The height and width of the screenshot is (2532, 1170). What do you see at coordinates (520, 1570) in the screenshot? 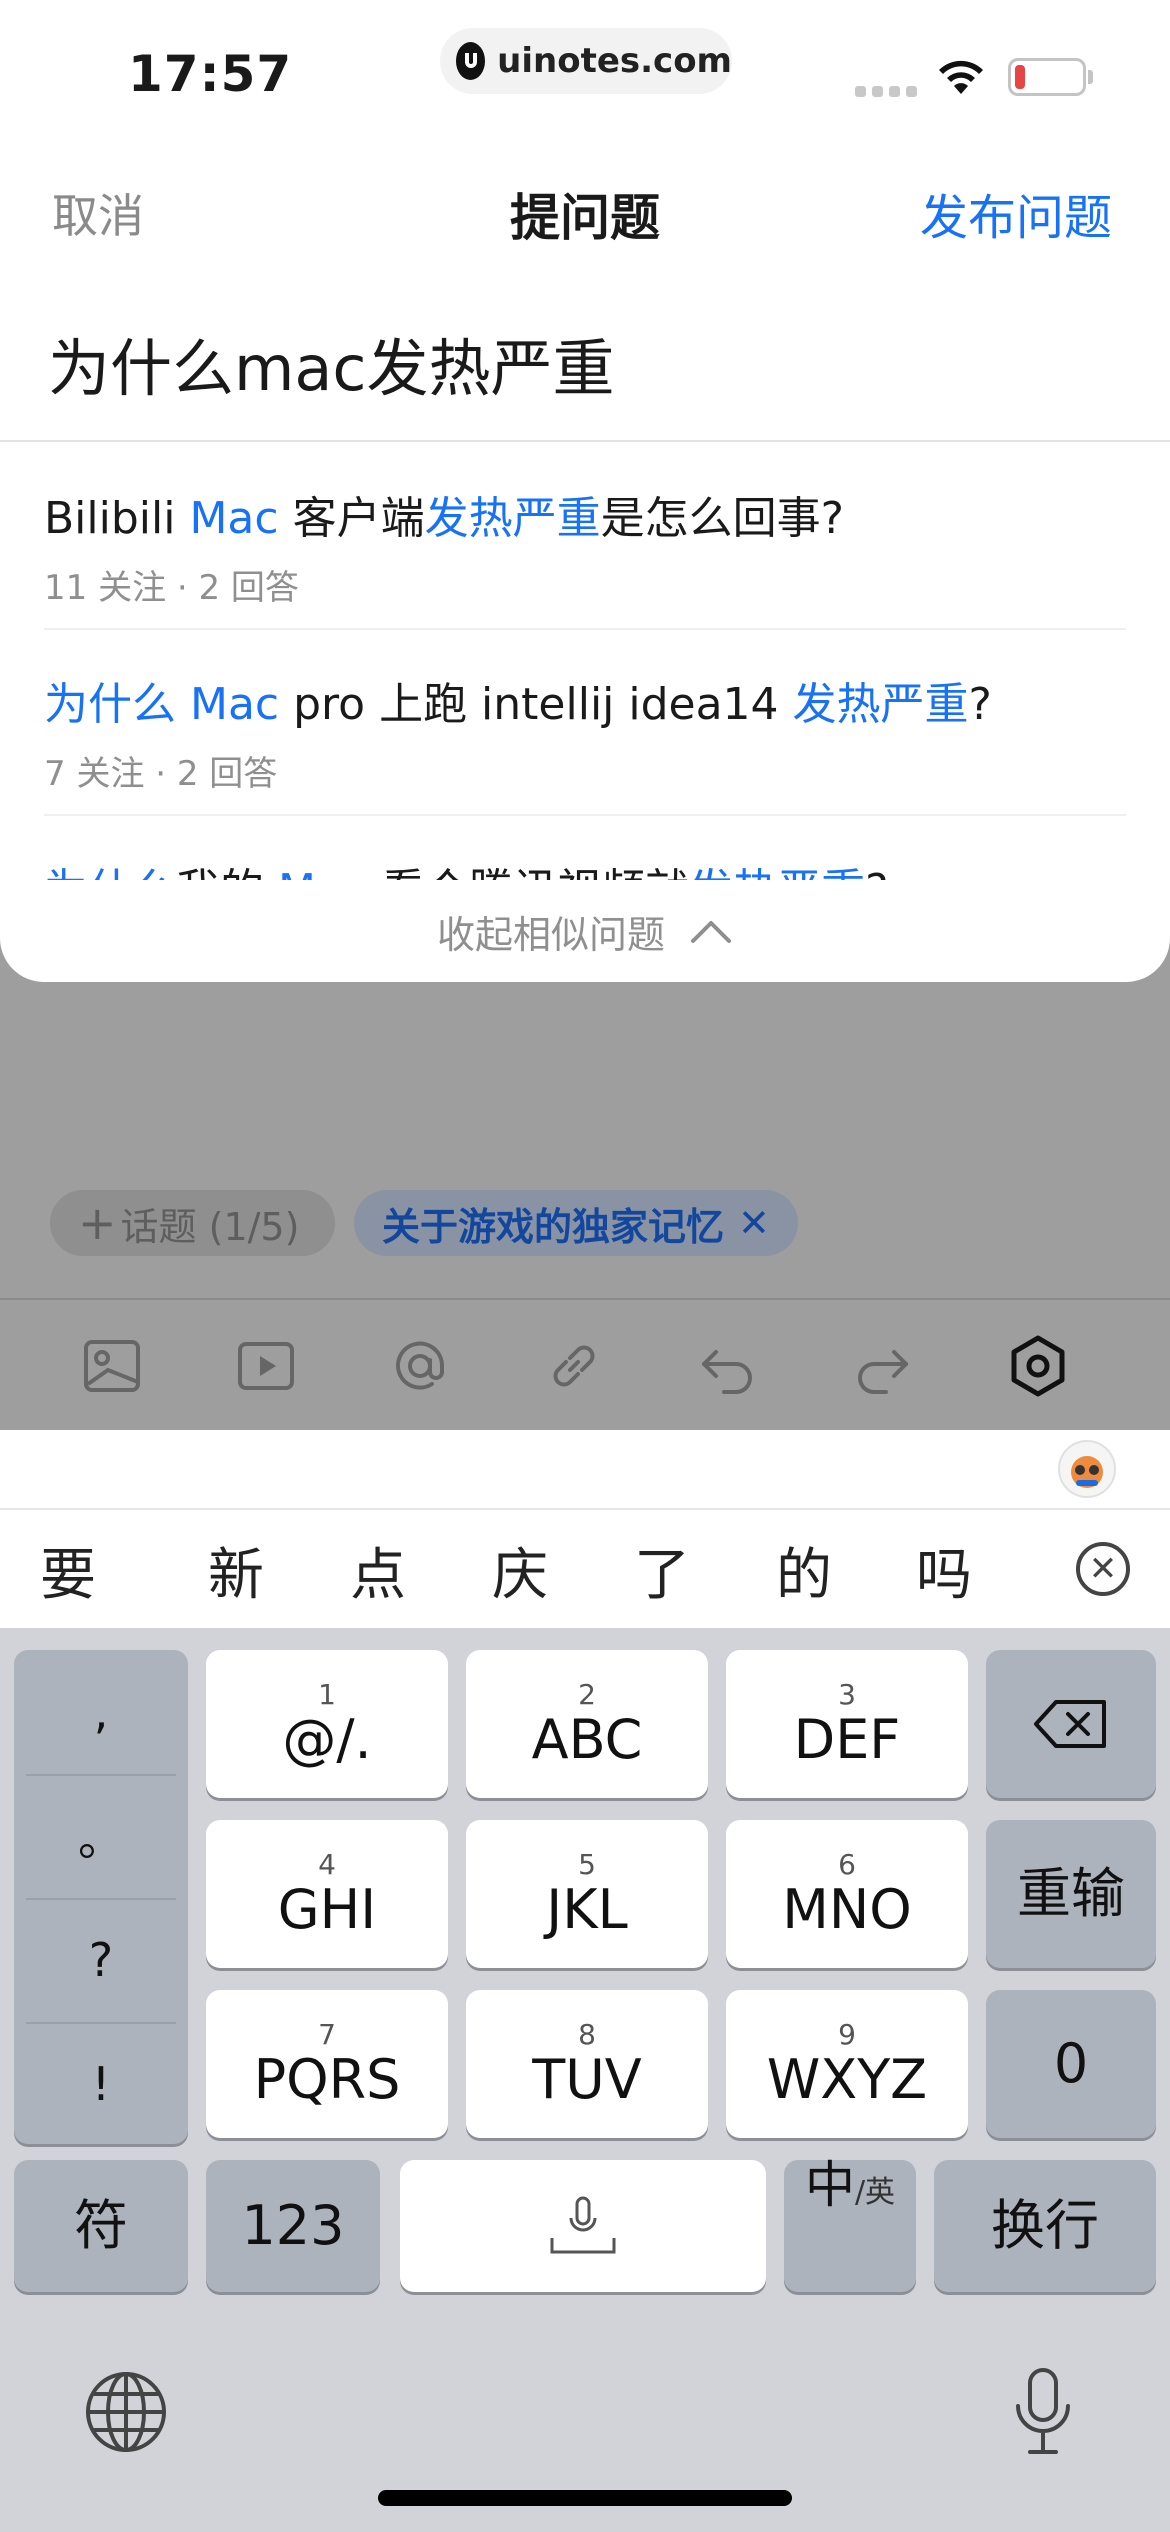
I see `candidate-word: 庆` at bounding box center [520, 1570].